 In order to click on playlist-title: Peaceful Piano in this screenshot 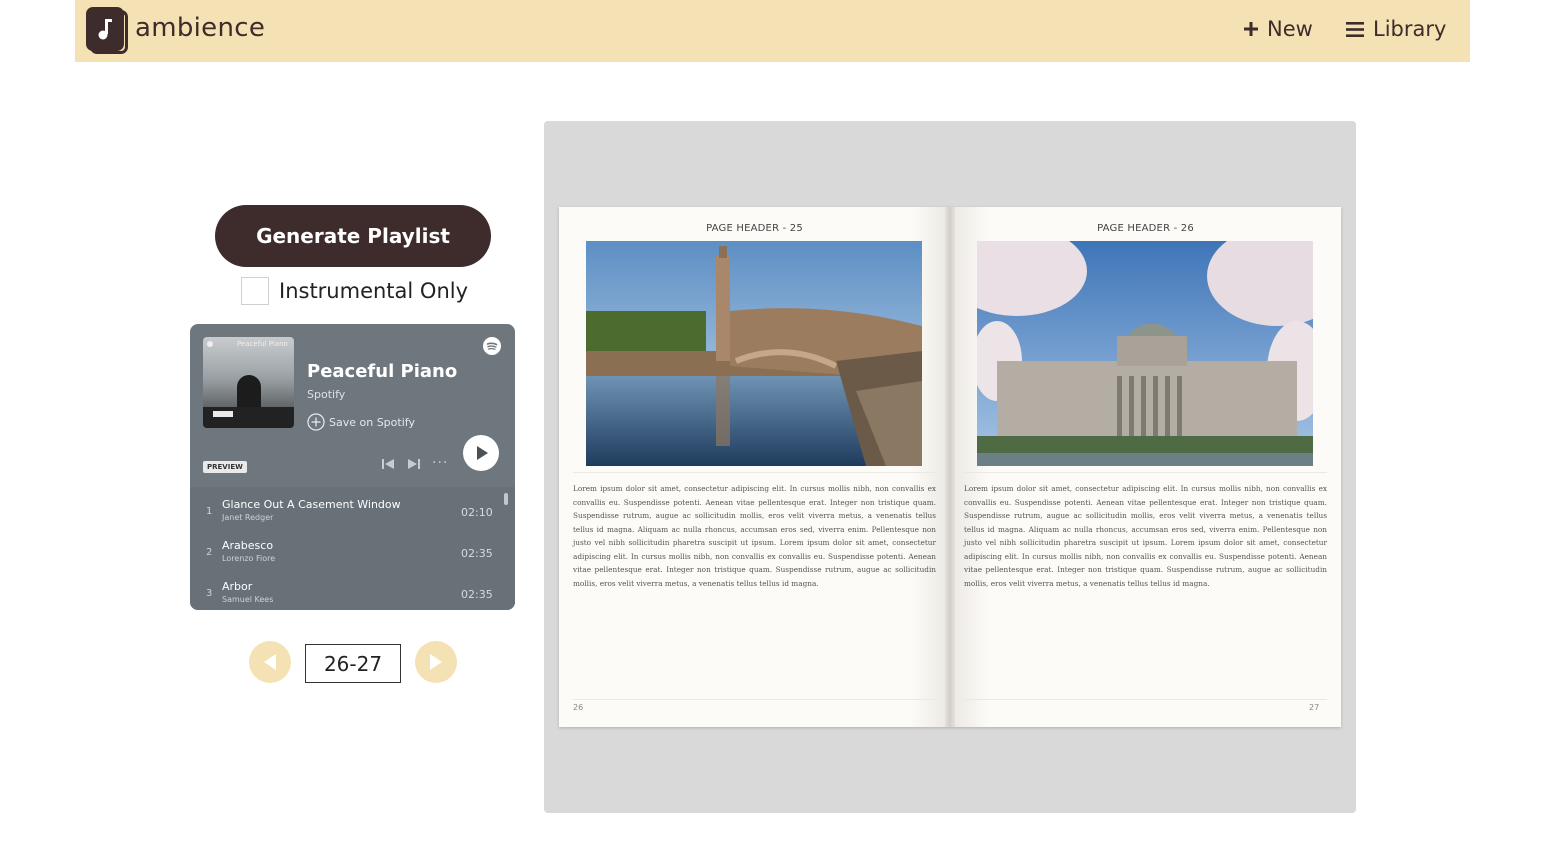, I will do `click(382, 371)`.